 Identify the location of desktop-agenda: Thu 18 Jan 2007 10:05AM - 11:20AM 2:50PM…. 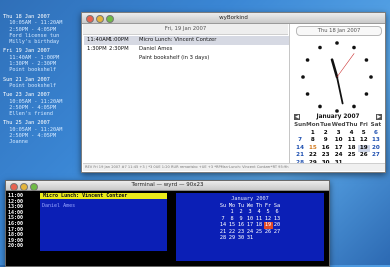
(43, 80).